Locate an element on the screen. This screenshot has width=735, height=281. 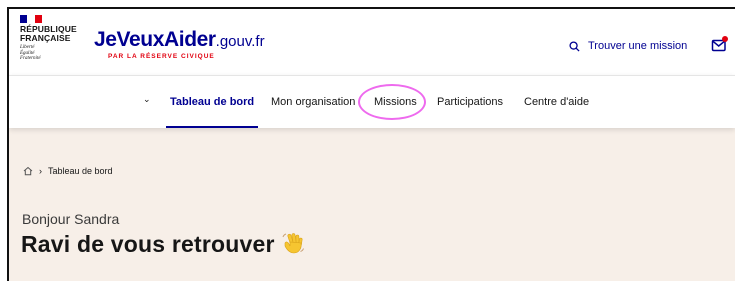
gov-name-line2: FRANÇAISE is located at coordinates (45, 38).